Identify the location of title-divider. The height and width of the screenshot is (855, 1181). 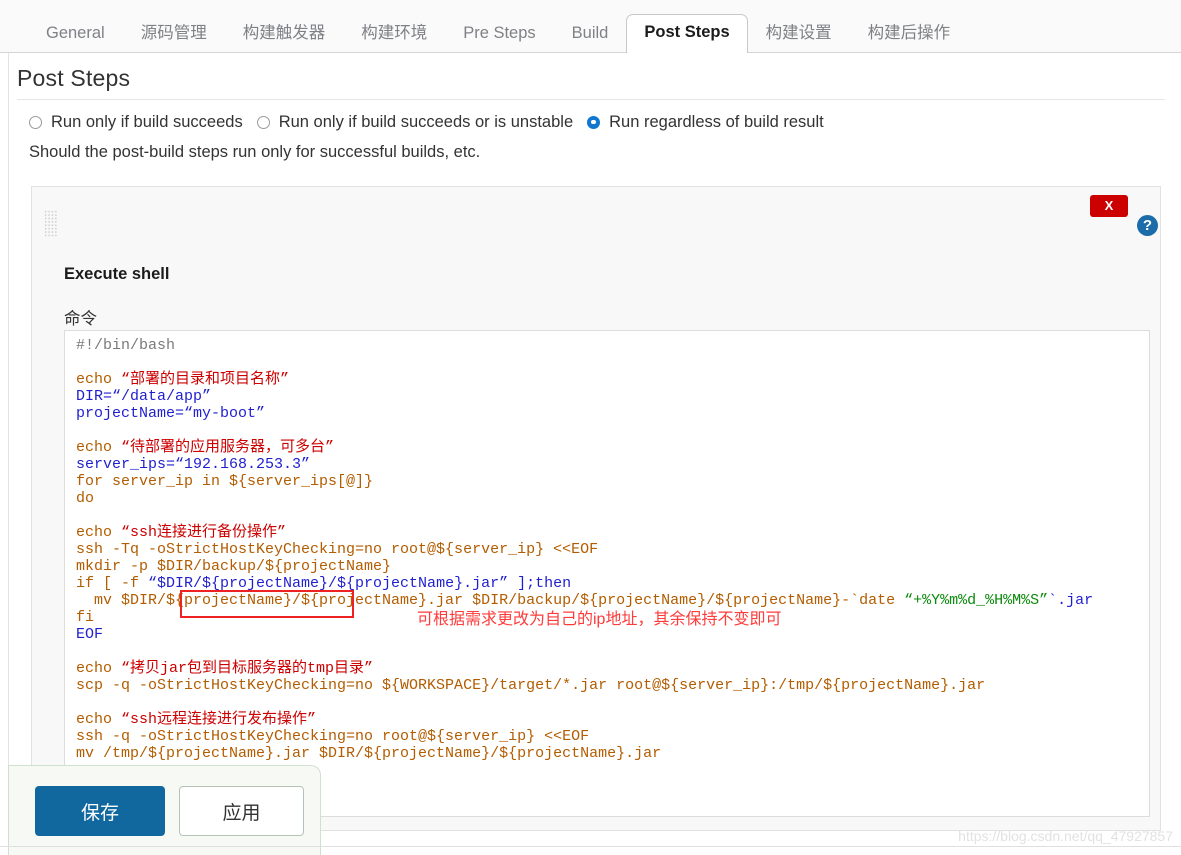
(591, 99).